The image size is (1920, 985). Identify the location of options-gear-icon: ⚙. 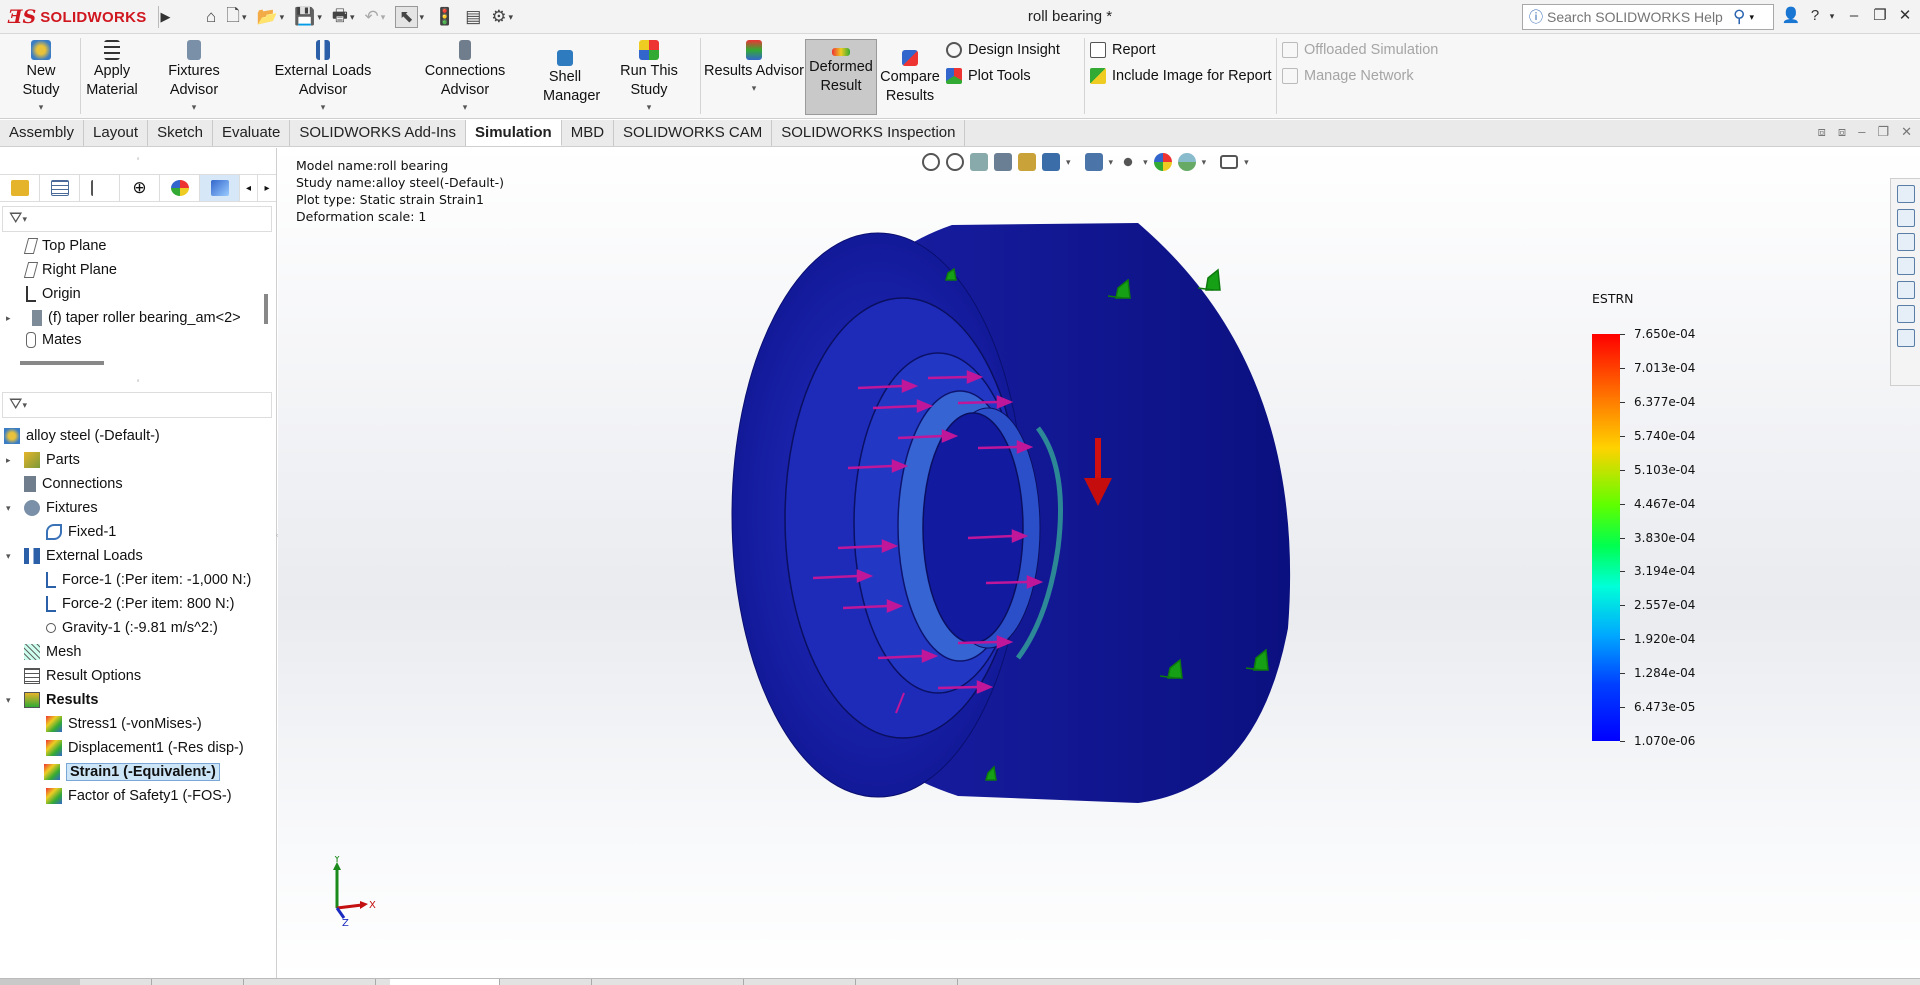
(498, 17).